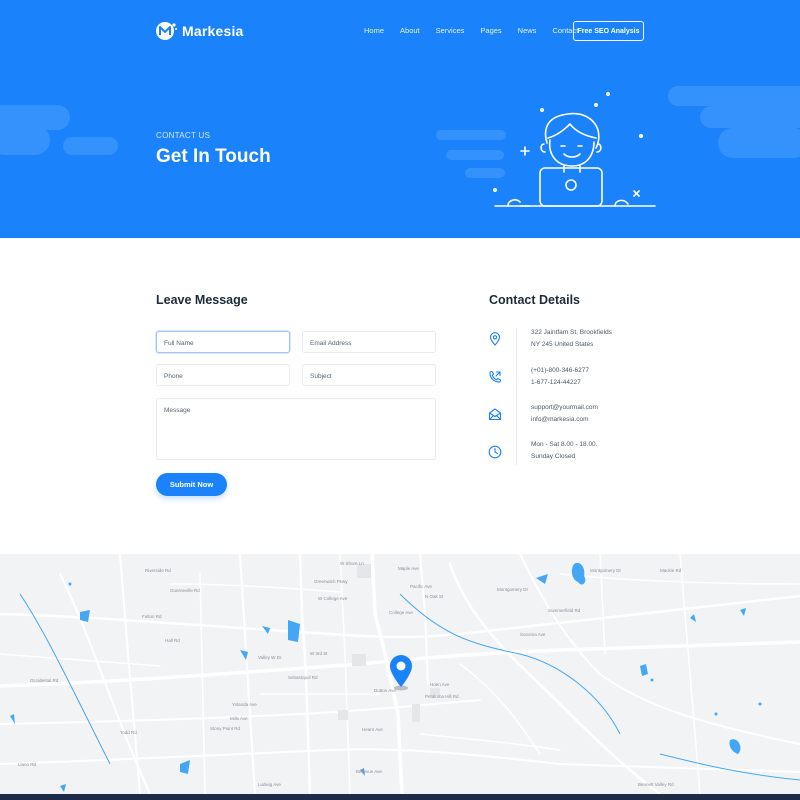 This screenshot has height=800, width=800. I want to click on location-pin-icon, so click(401, 673).